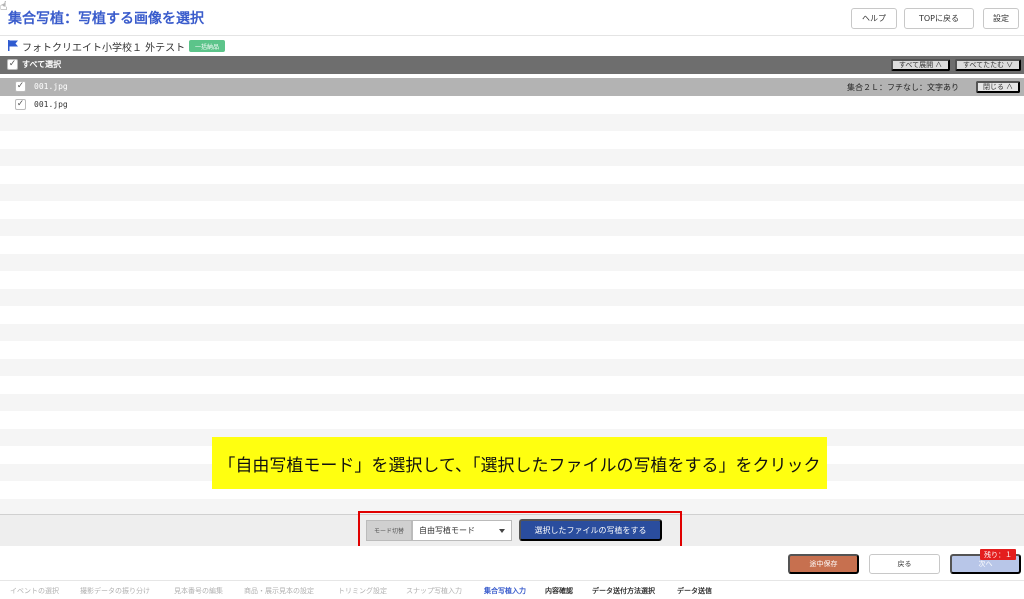  What do you see at coordinates (559, 591) in the screenshot?
I see `step-content-check: 内容確認` at bounding box center [559, 591].